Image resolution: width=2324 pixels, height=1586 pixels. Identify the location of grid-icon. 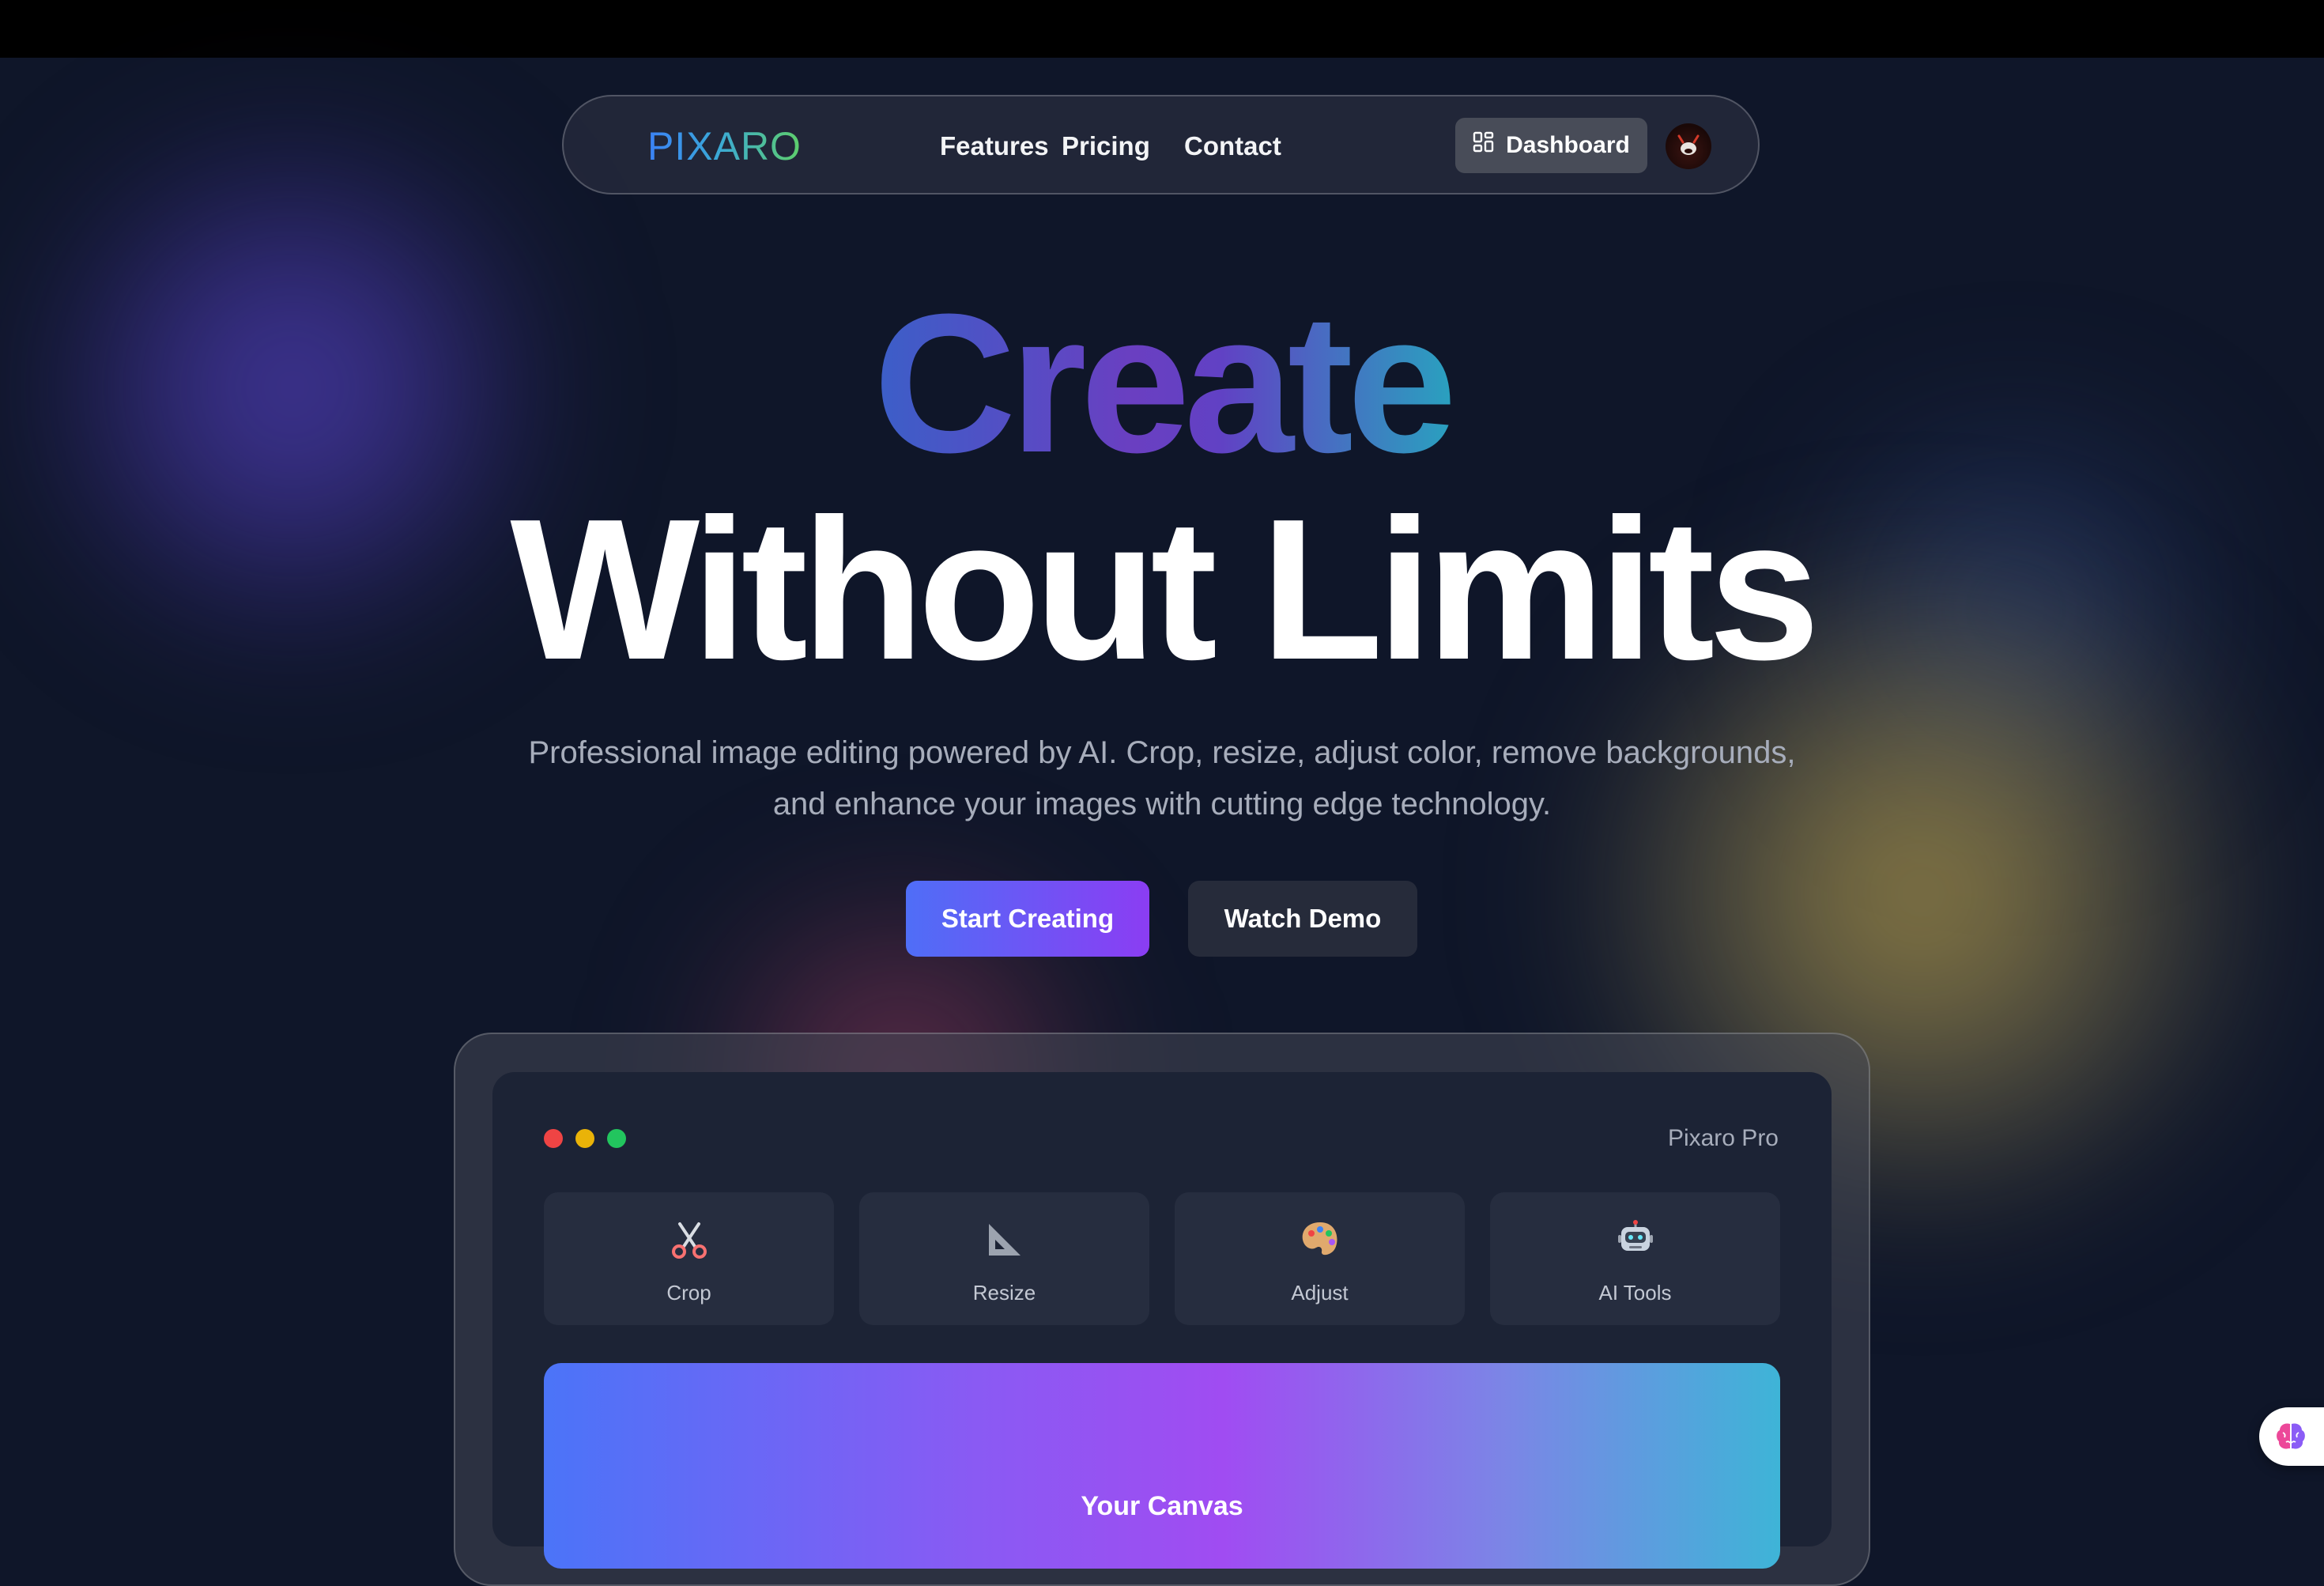
(1484, 145).